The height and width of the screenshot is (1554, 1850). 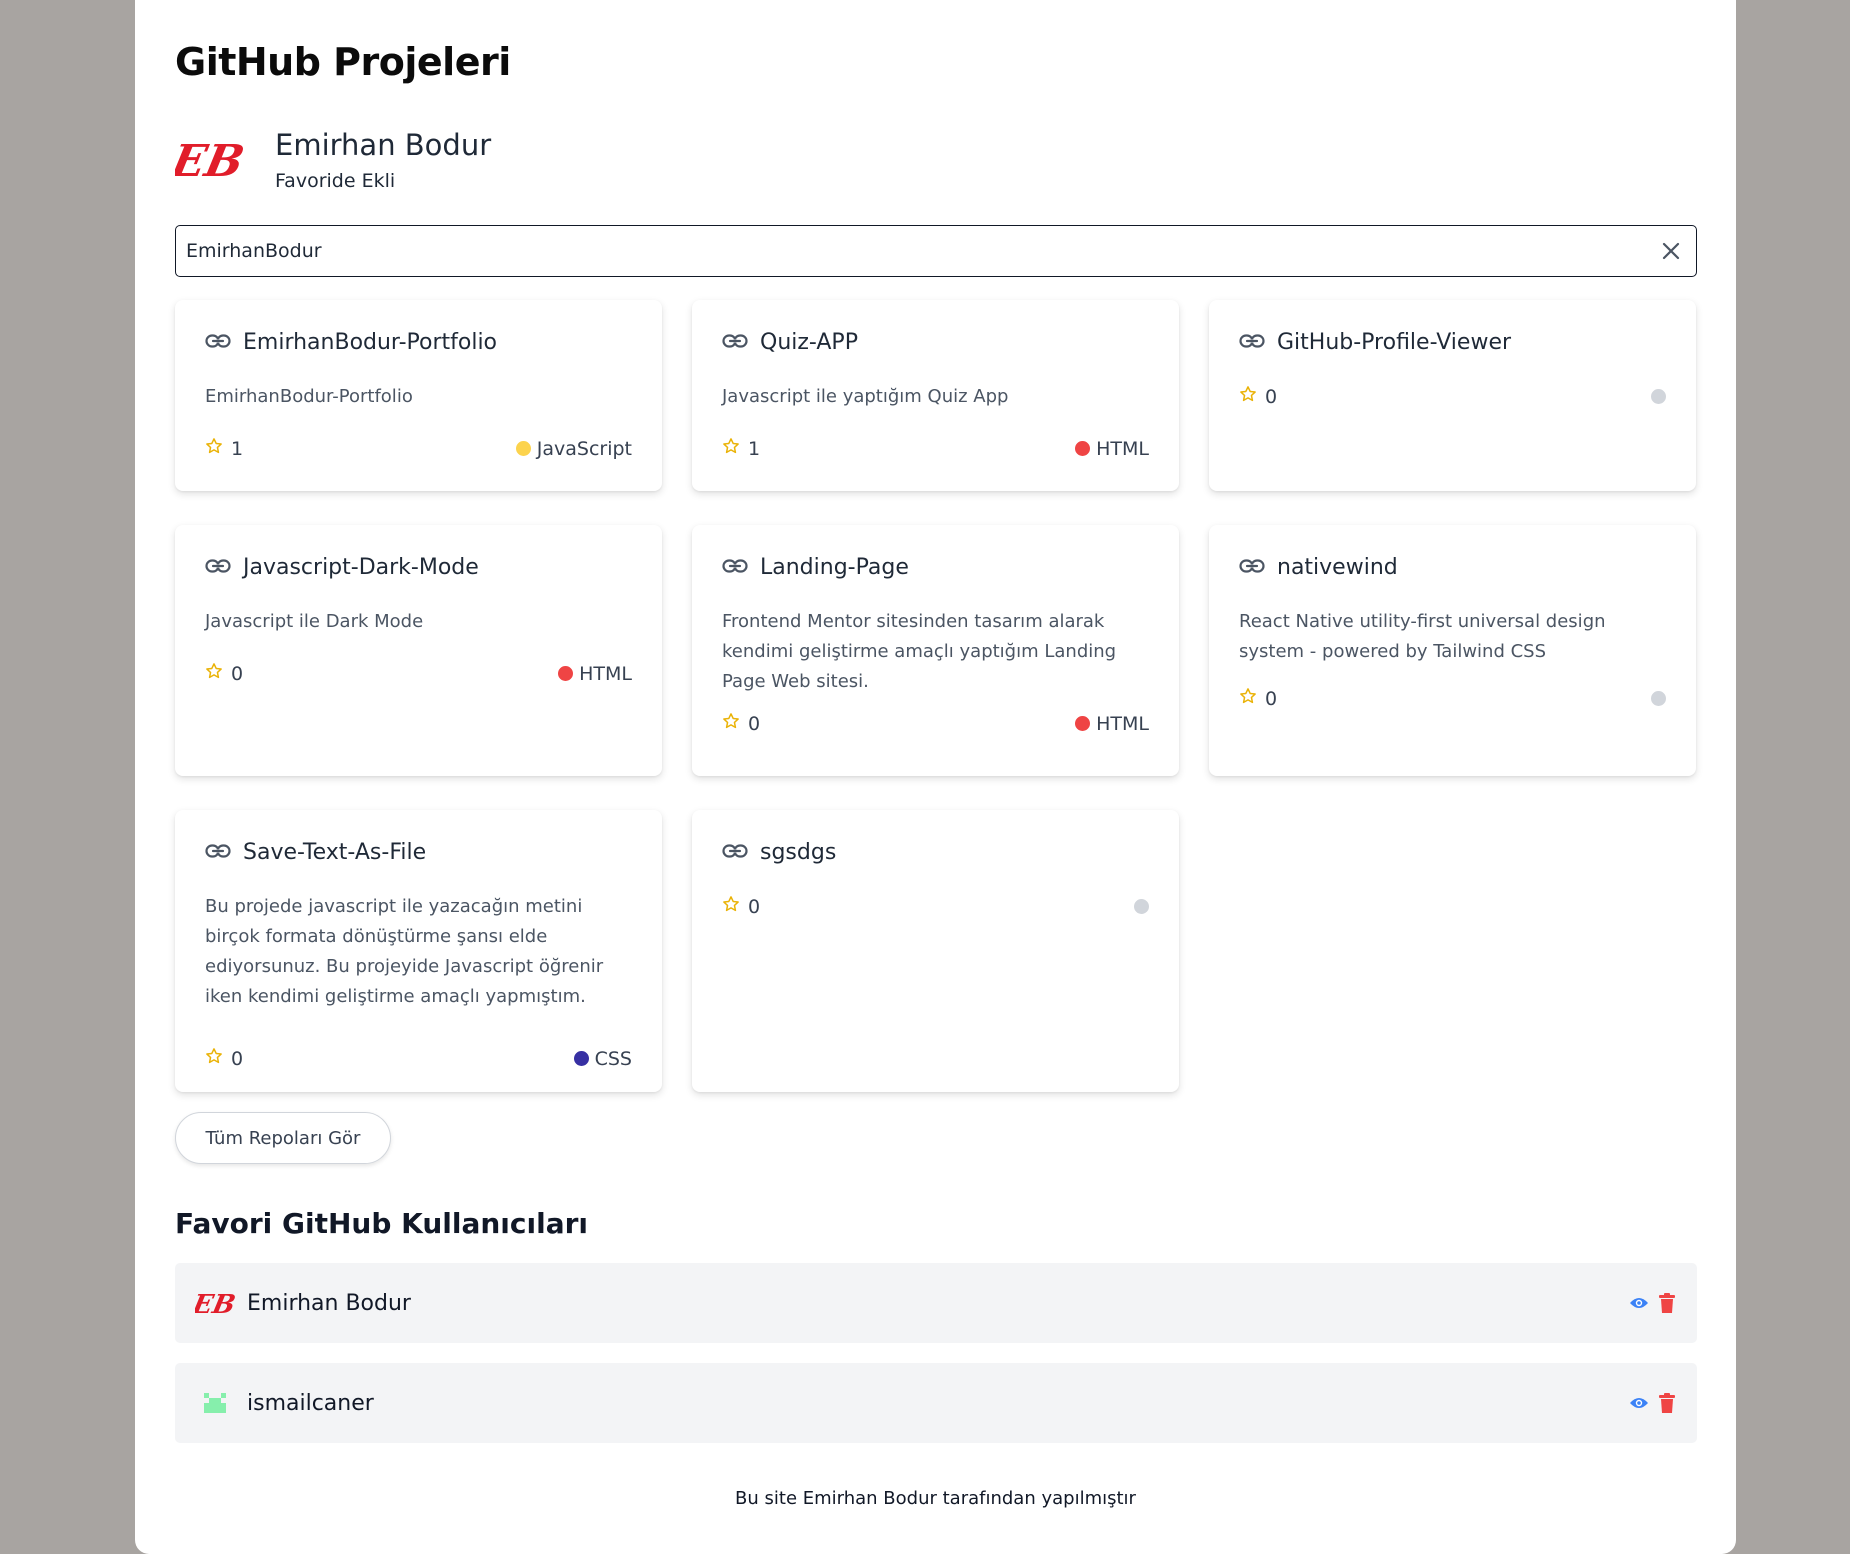 What do you see at coordinates (865, 396) in the screenshot?
I see `repo-description: Javascript ile yaptığım Quiz App` at bounding box center [865, 396].